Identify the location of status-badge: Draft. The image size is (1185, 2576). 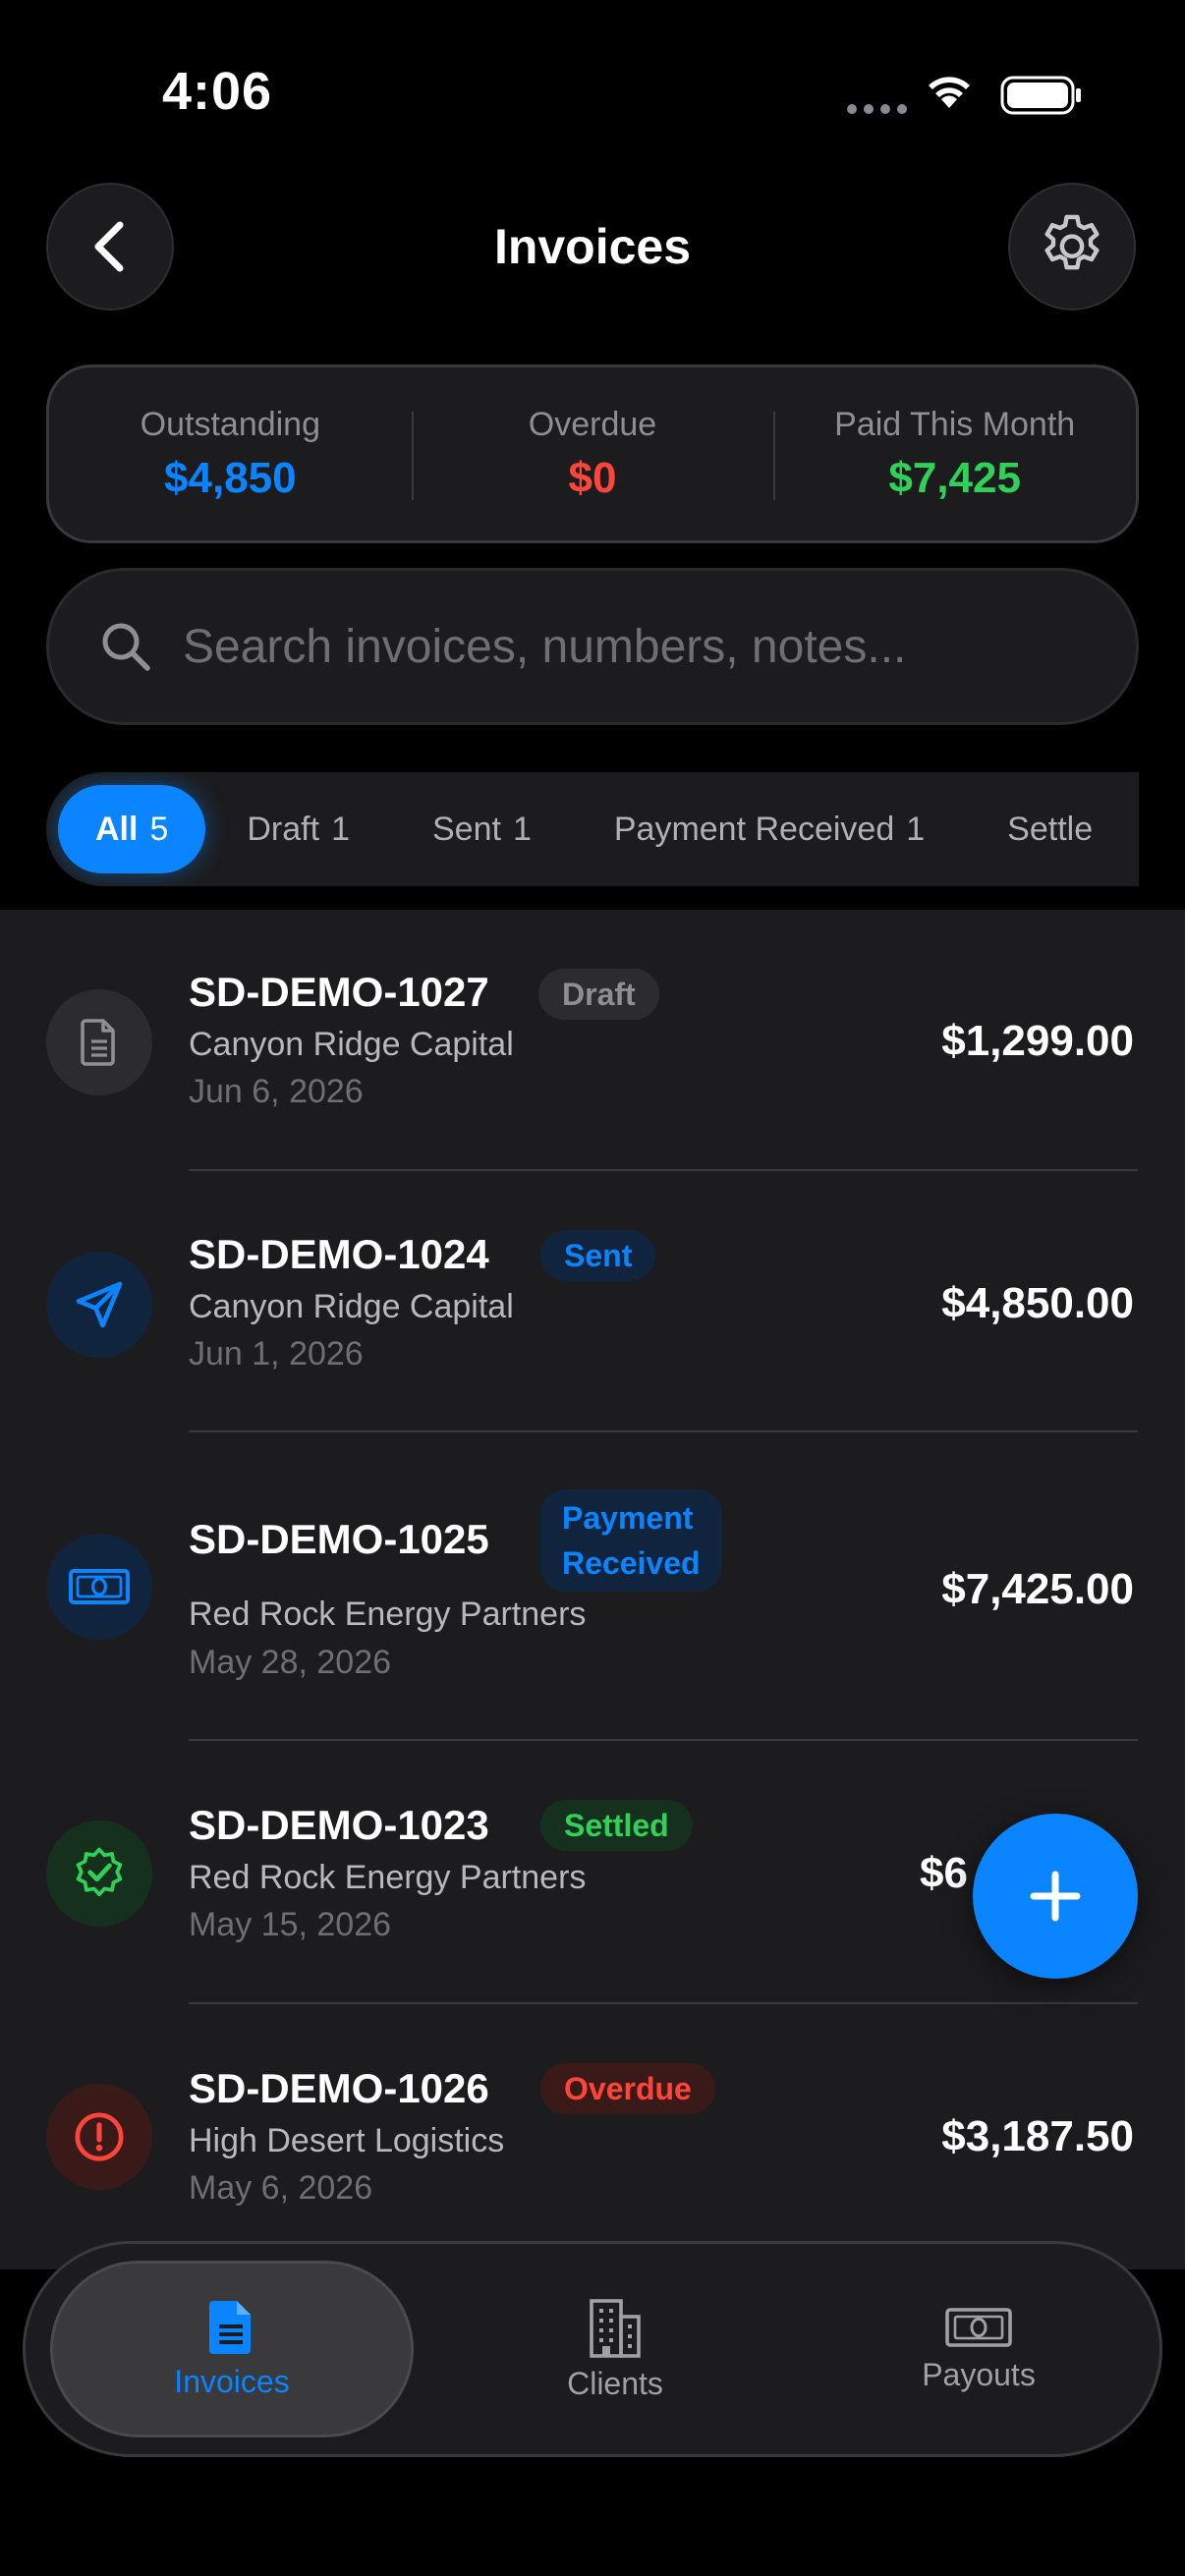
(598, 994).